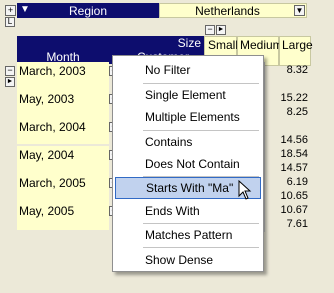  Describe the element at coordinates (188, 235) in the screenshot. I see `menu-item-matches-pattern: Matches Pattern` at that location.